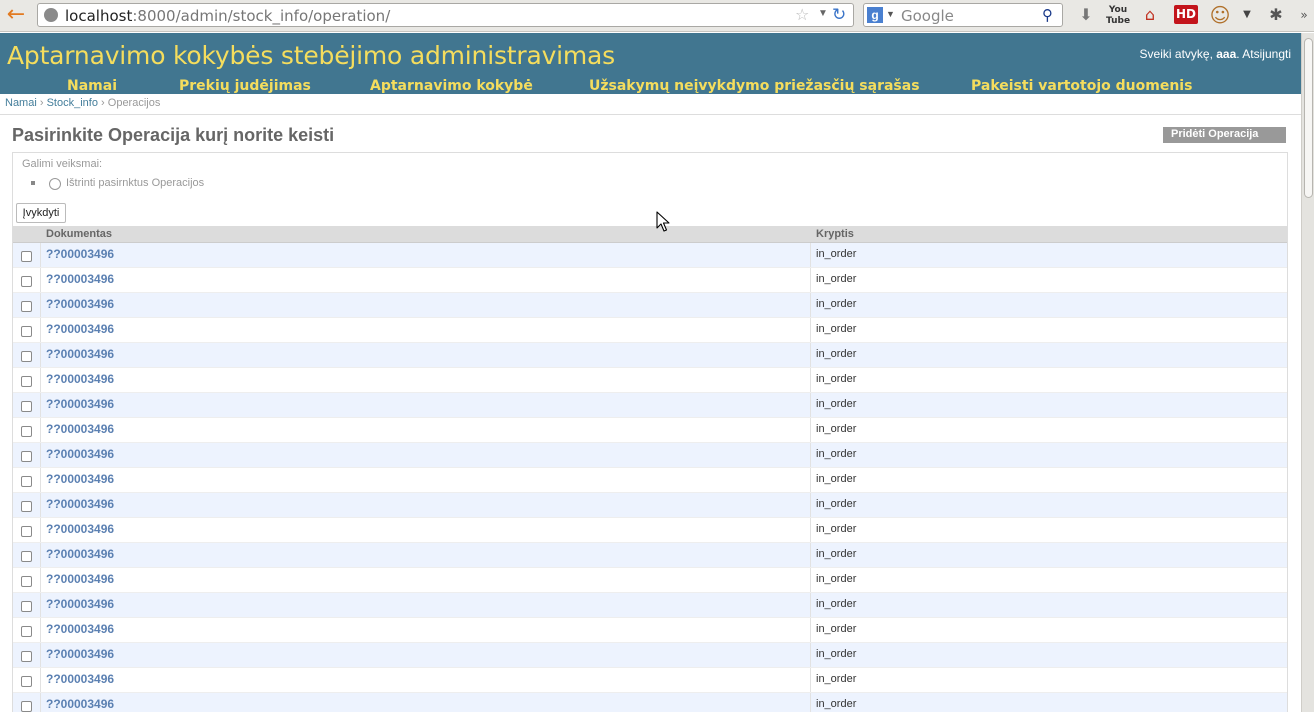 The height and width of the screenshot is (712, 1314). I want to click on nav-item-unfulfilled-reasons: Užsakymų neįvykdymo priežasčių sąrašas, so click(754, 86).